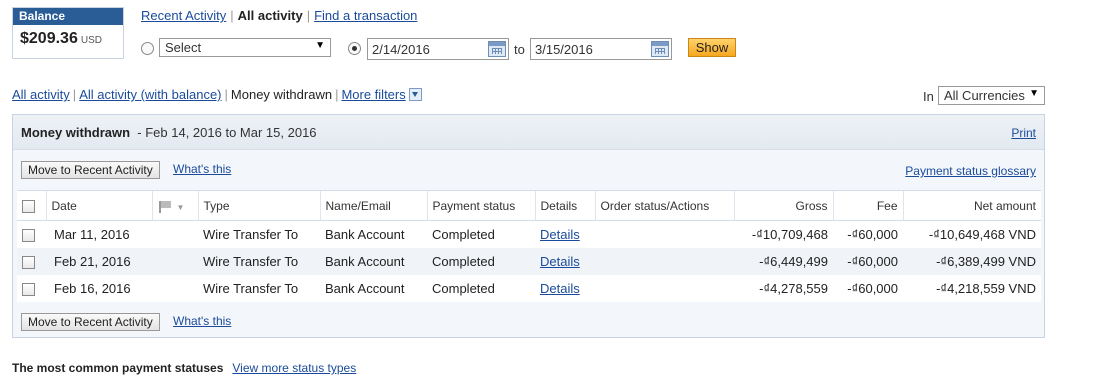 The image size is (1113, 376). I want to click on find-transaction-link: Find a transaction, so click(365, 15).